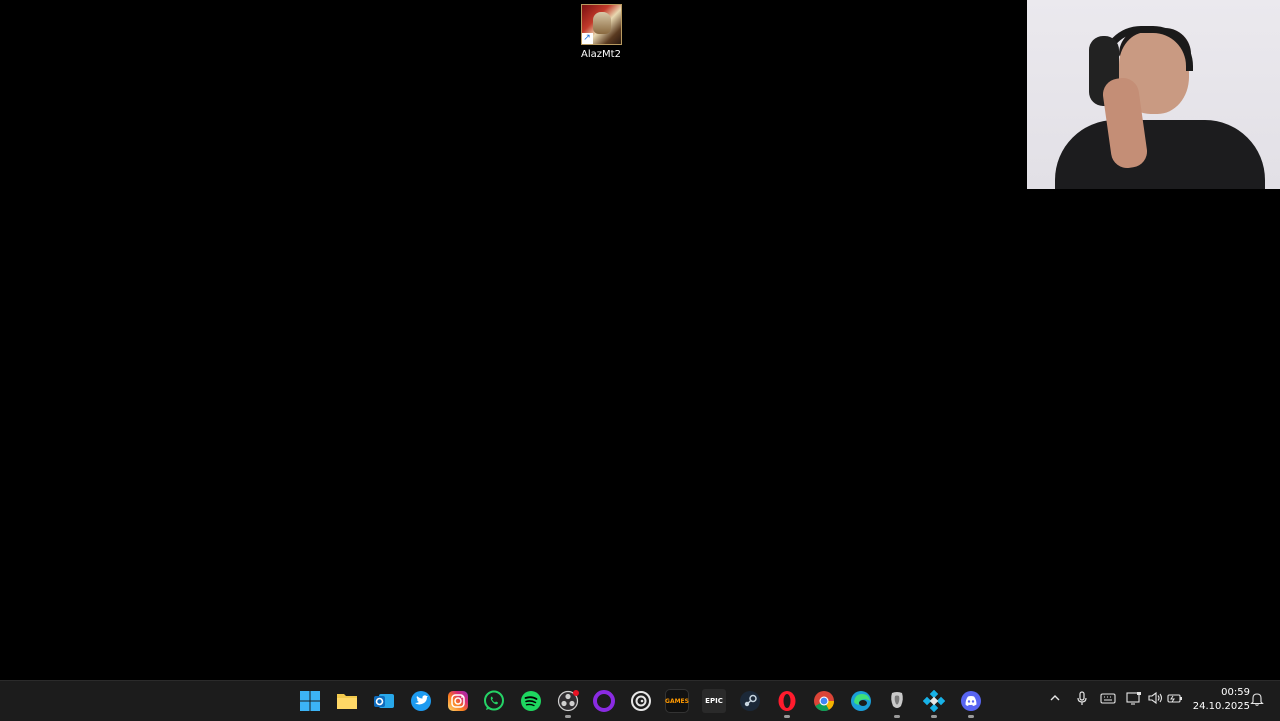 Image resolution: width=1280 pixels, height=721 pixels. I want to click on kodi-icon, so click(934, 701).